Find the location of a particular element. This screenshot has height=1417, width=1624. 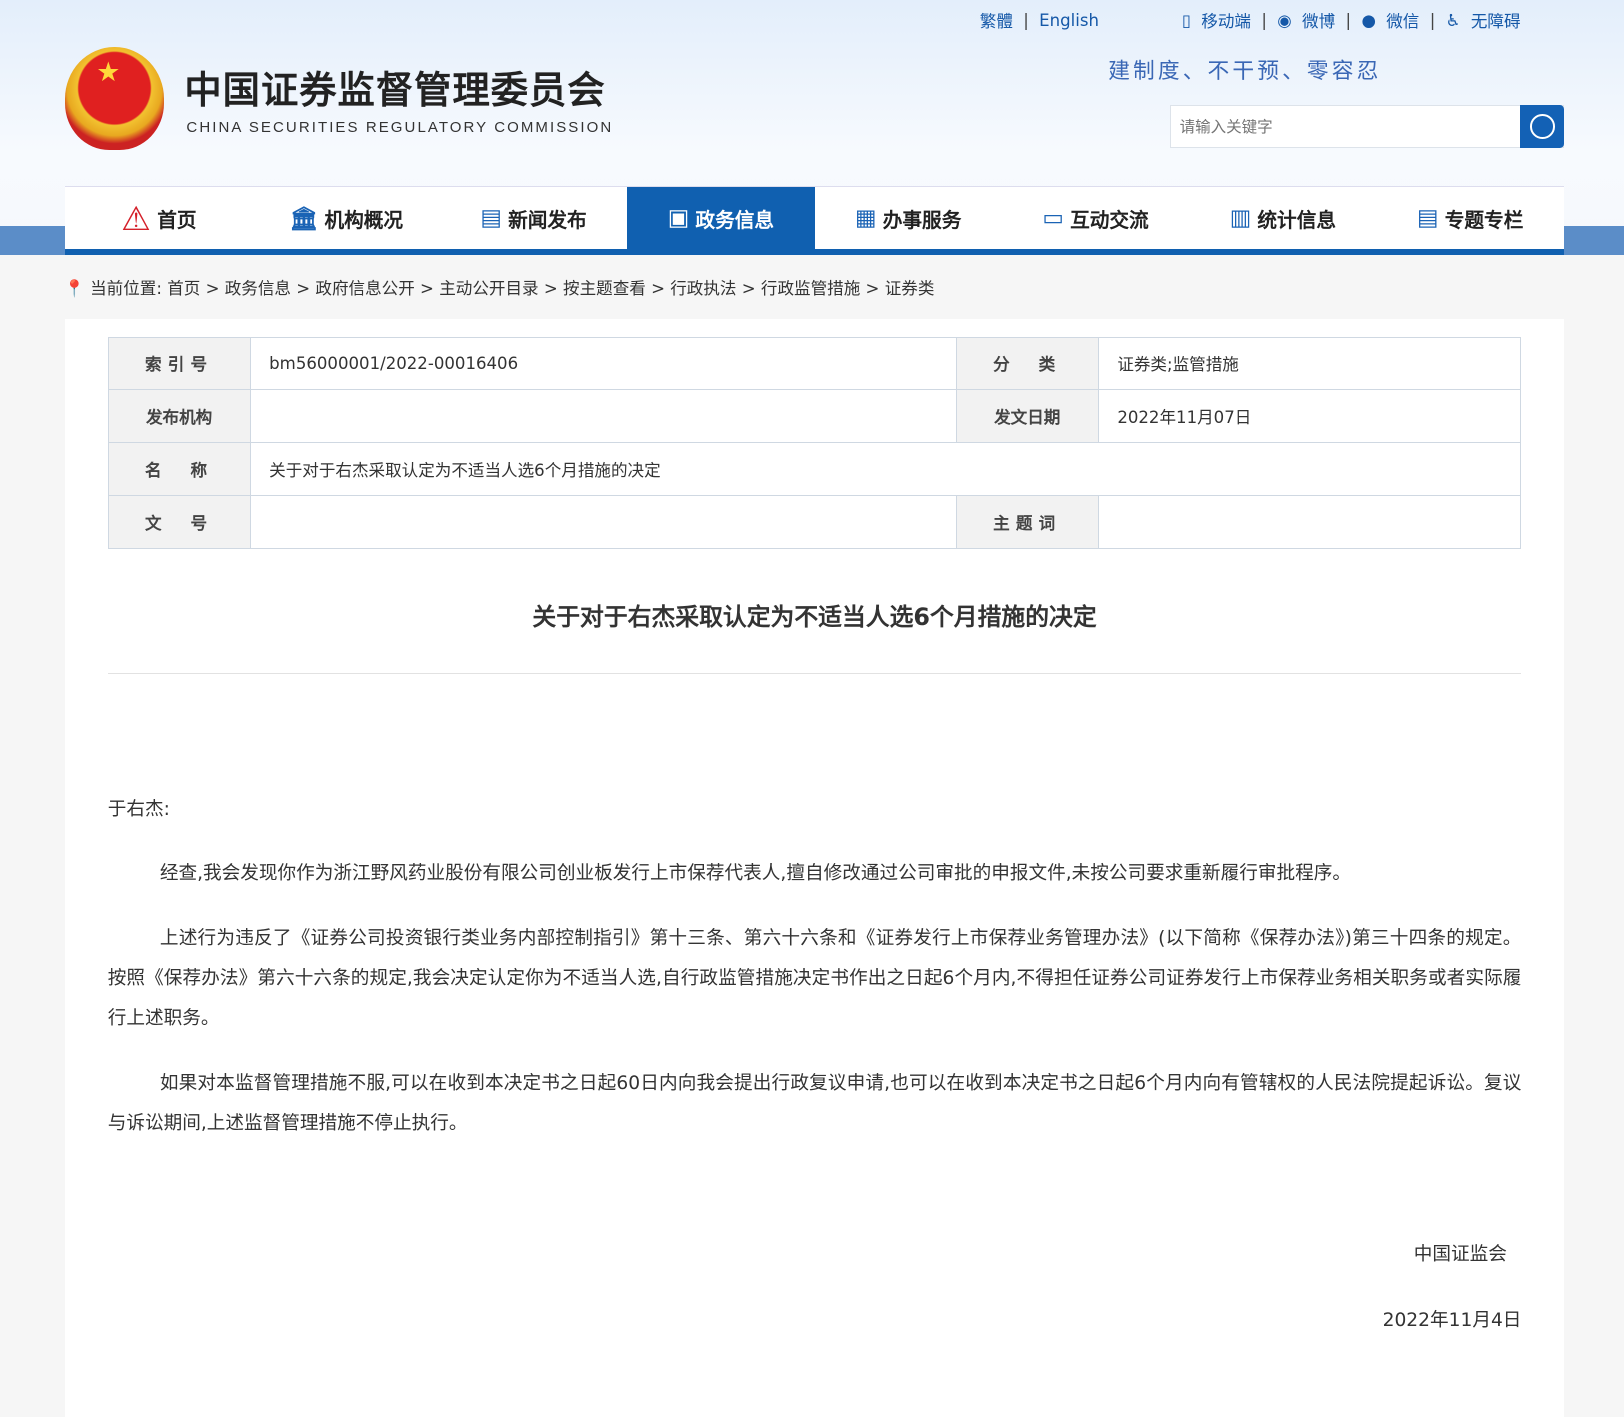

top-links: 繁體 | English ▯ 移动端 | ◉ 微博 | ● 微信 | ♿ 无障碍 is located at coordinates (1250, 20).